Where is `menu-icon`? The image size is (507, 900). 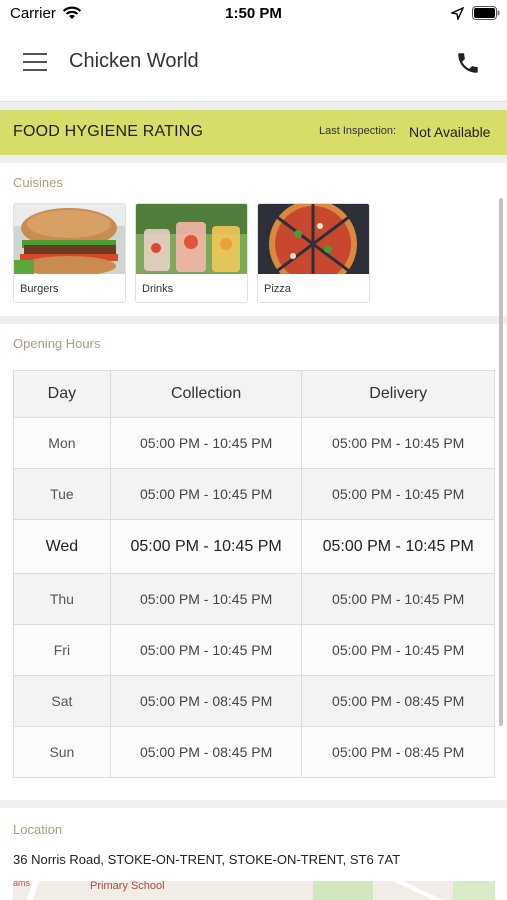
menu-icon is located at coordinates (35, 62).